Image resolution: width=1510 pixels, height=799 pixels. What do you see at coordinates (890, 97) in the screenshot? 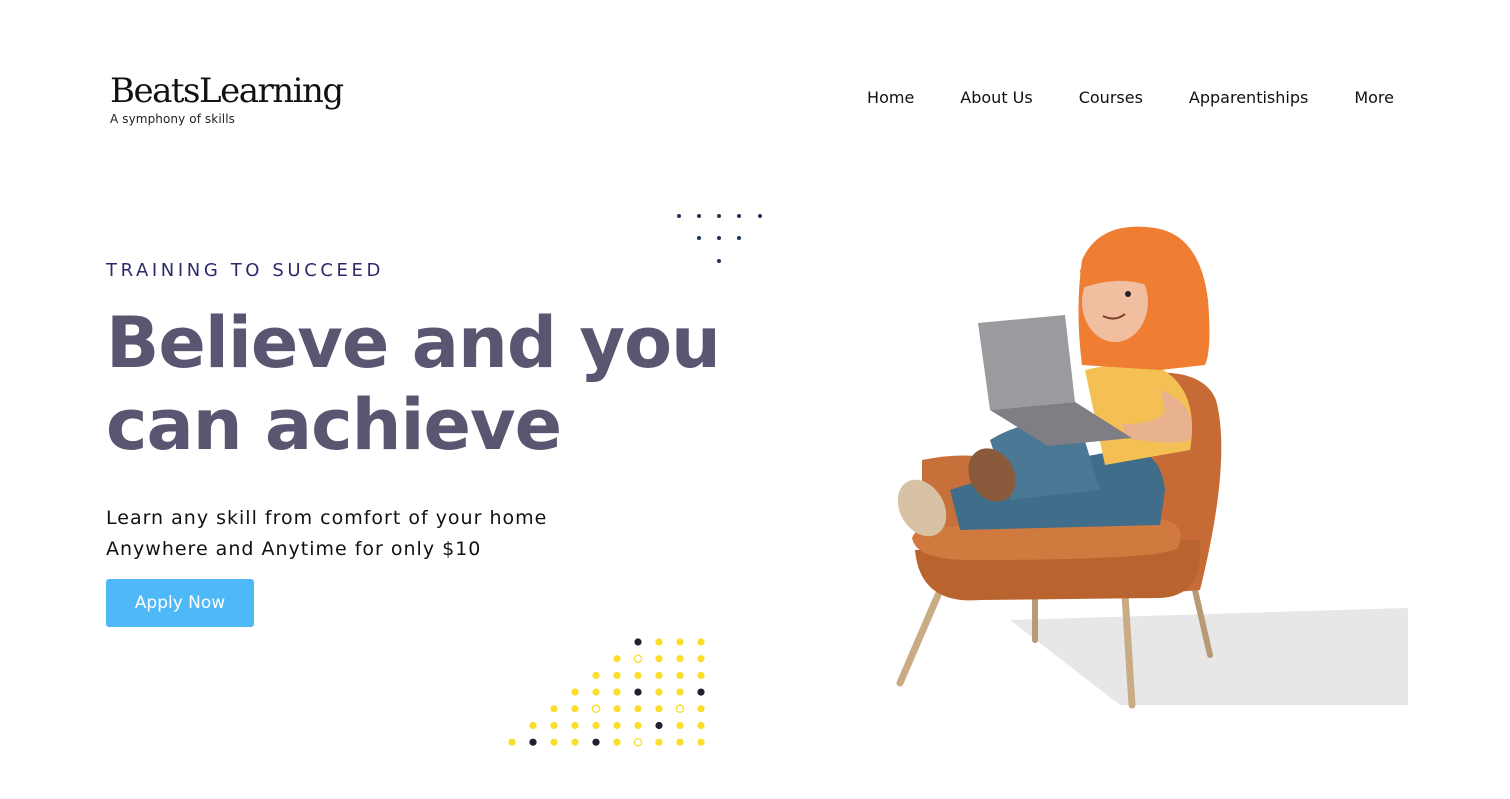
I see `nav-home: Home` at bounding box center [890, 97].